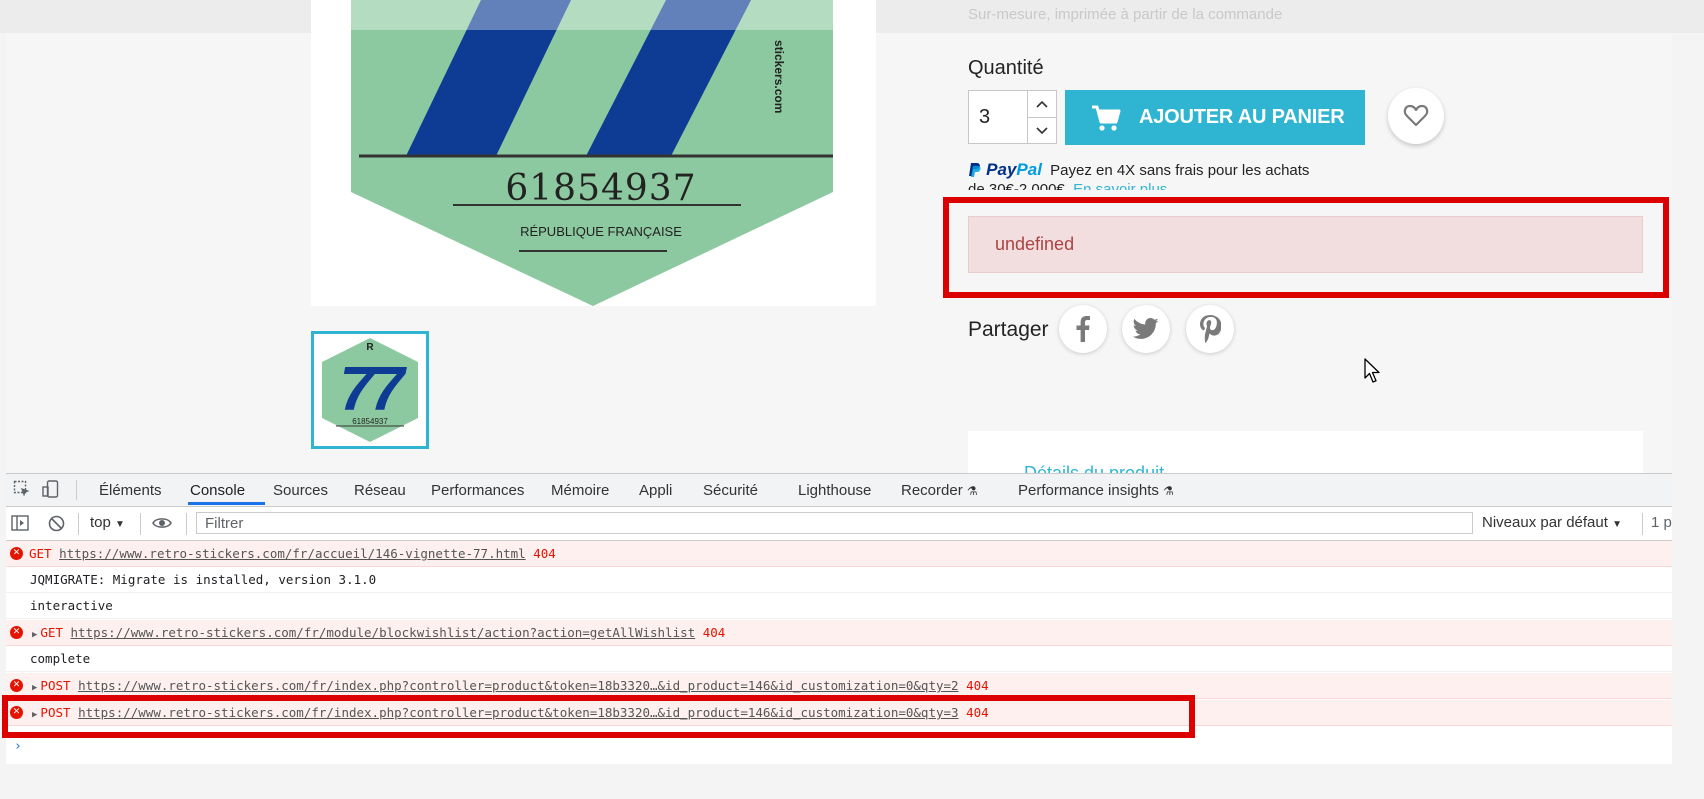 This screenshot has height=799, width=1704. I want to click on quantity-input: 3, so click(998, 117).